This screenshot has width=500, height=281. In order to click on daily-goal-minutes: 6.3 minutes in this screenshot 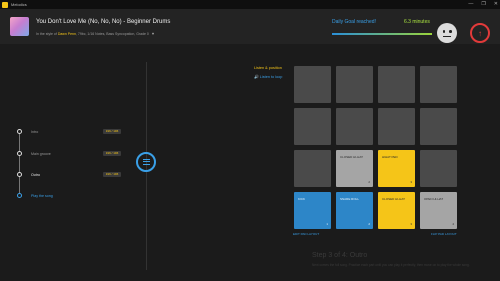, I will do `click(417, 22)`.